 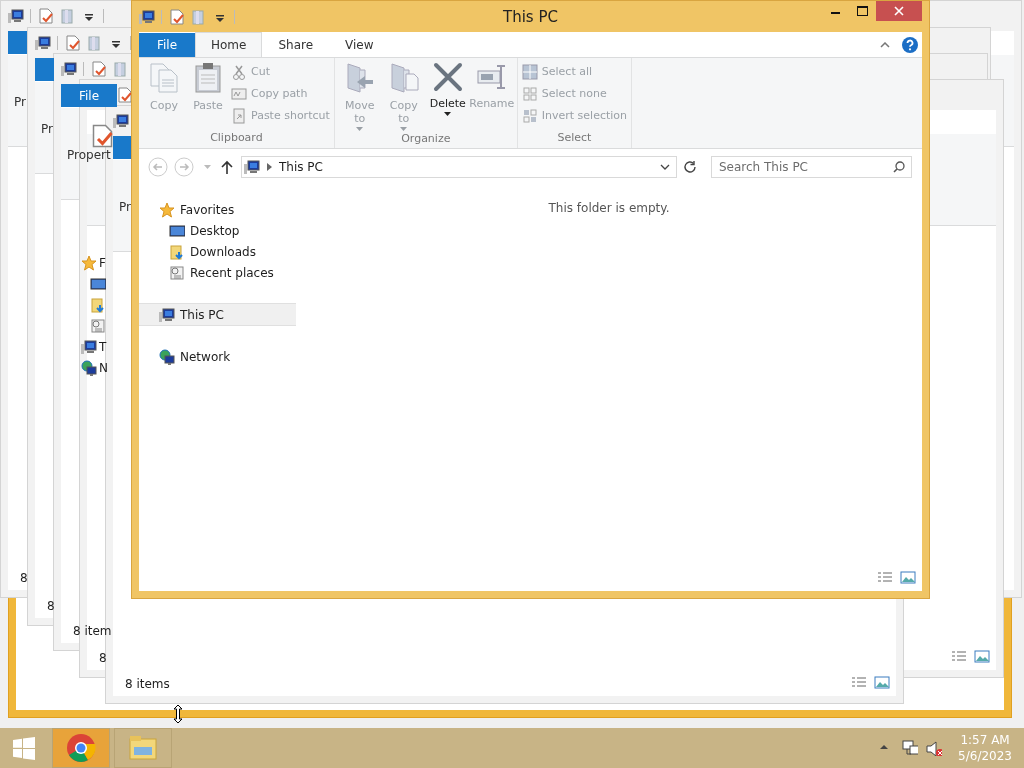 What do you see at coordinates (227, 167) in the screenshot?
I see `up-arrow-icon` at bounding box center [227, 167].